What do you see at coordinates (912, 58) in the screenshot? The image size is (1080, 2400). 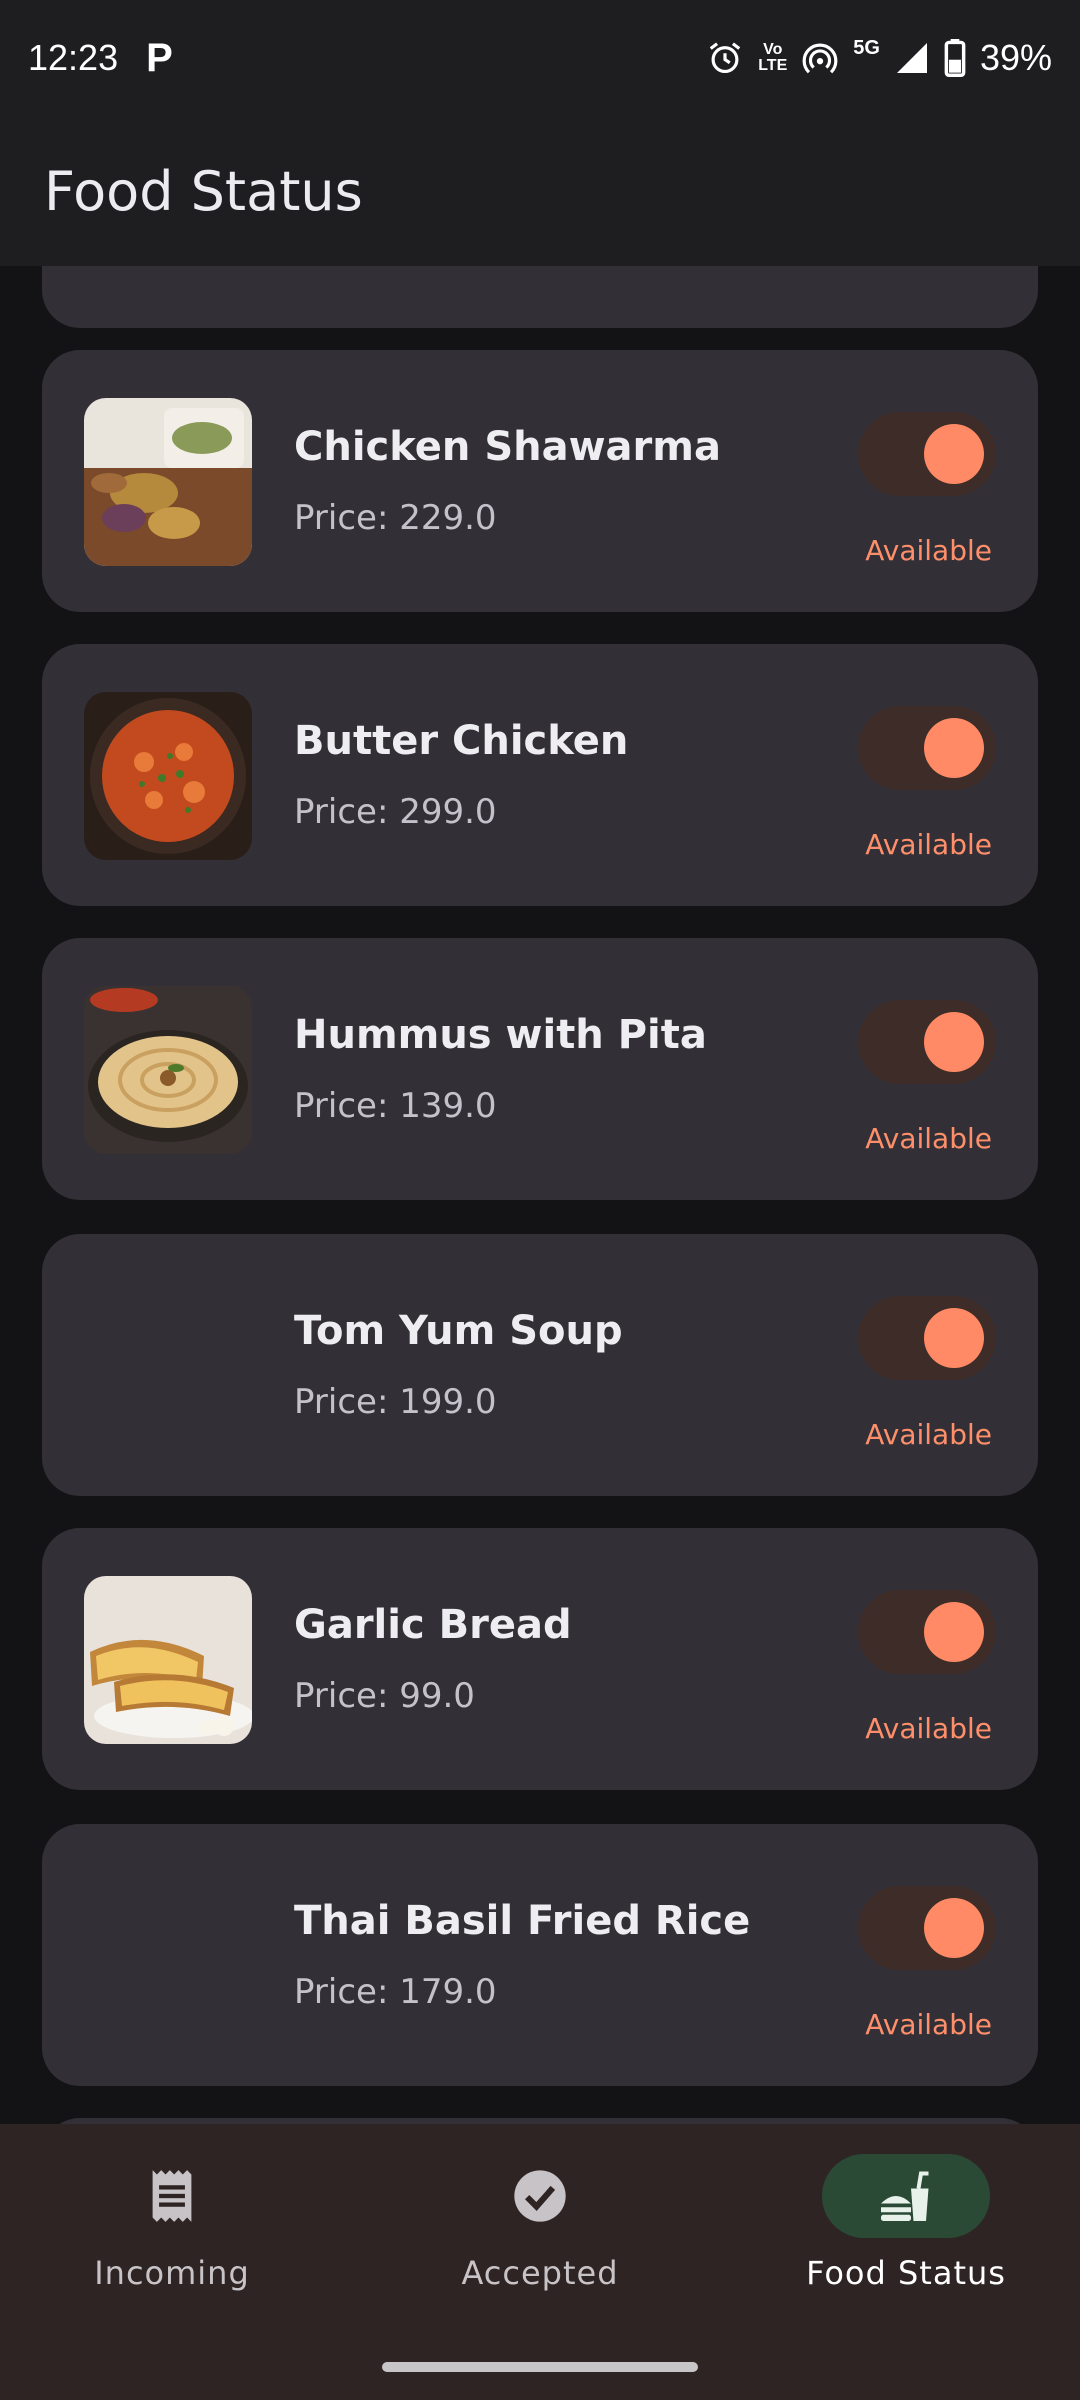 I see `signal-icon` at bounding box center [912, 58].